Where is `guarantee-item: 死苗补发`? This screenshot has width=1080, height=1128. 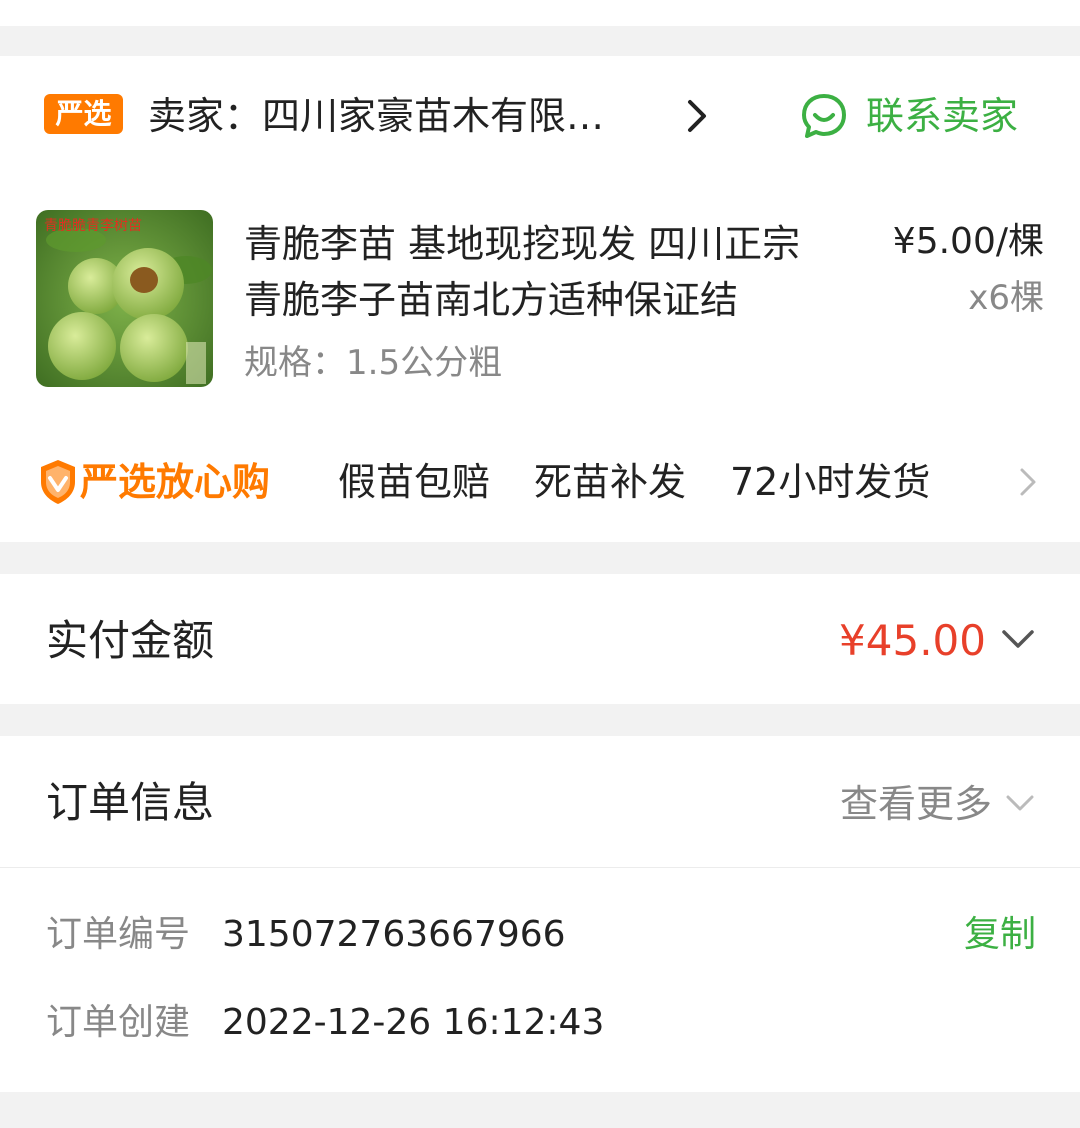
guarantee-item: 死苗补发 is located at coordinates (610, 482).